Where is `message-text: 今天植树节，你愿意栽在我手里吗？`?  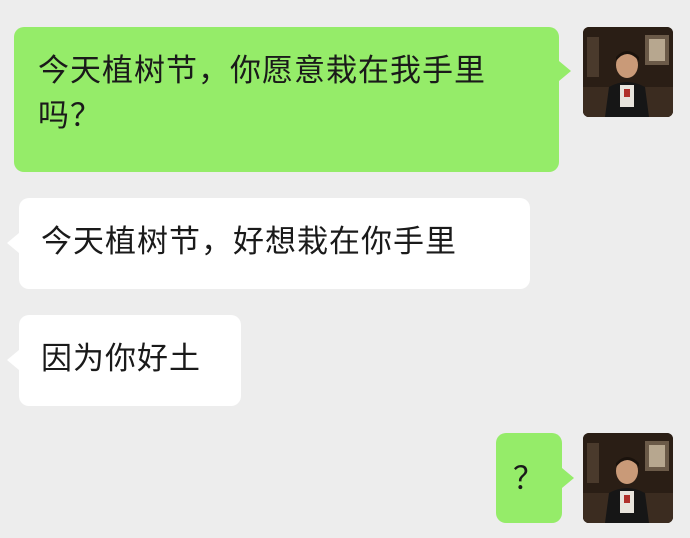 message-text: 今天植树节，你愿意栽在我手里吗？ is located at coordinates (262, 93).